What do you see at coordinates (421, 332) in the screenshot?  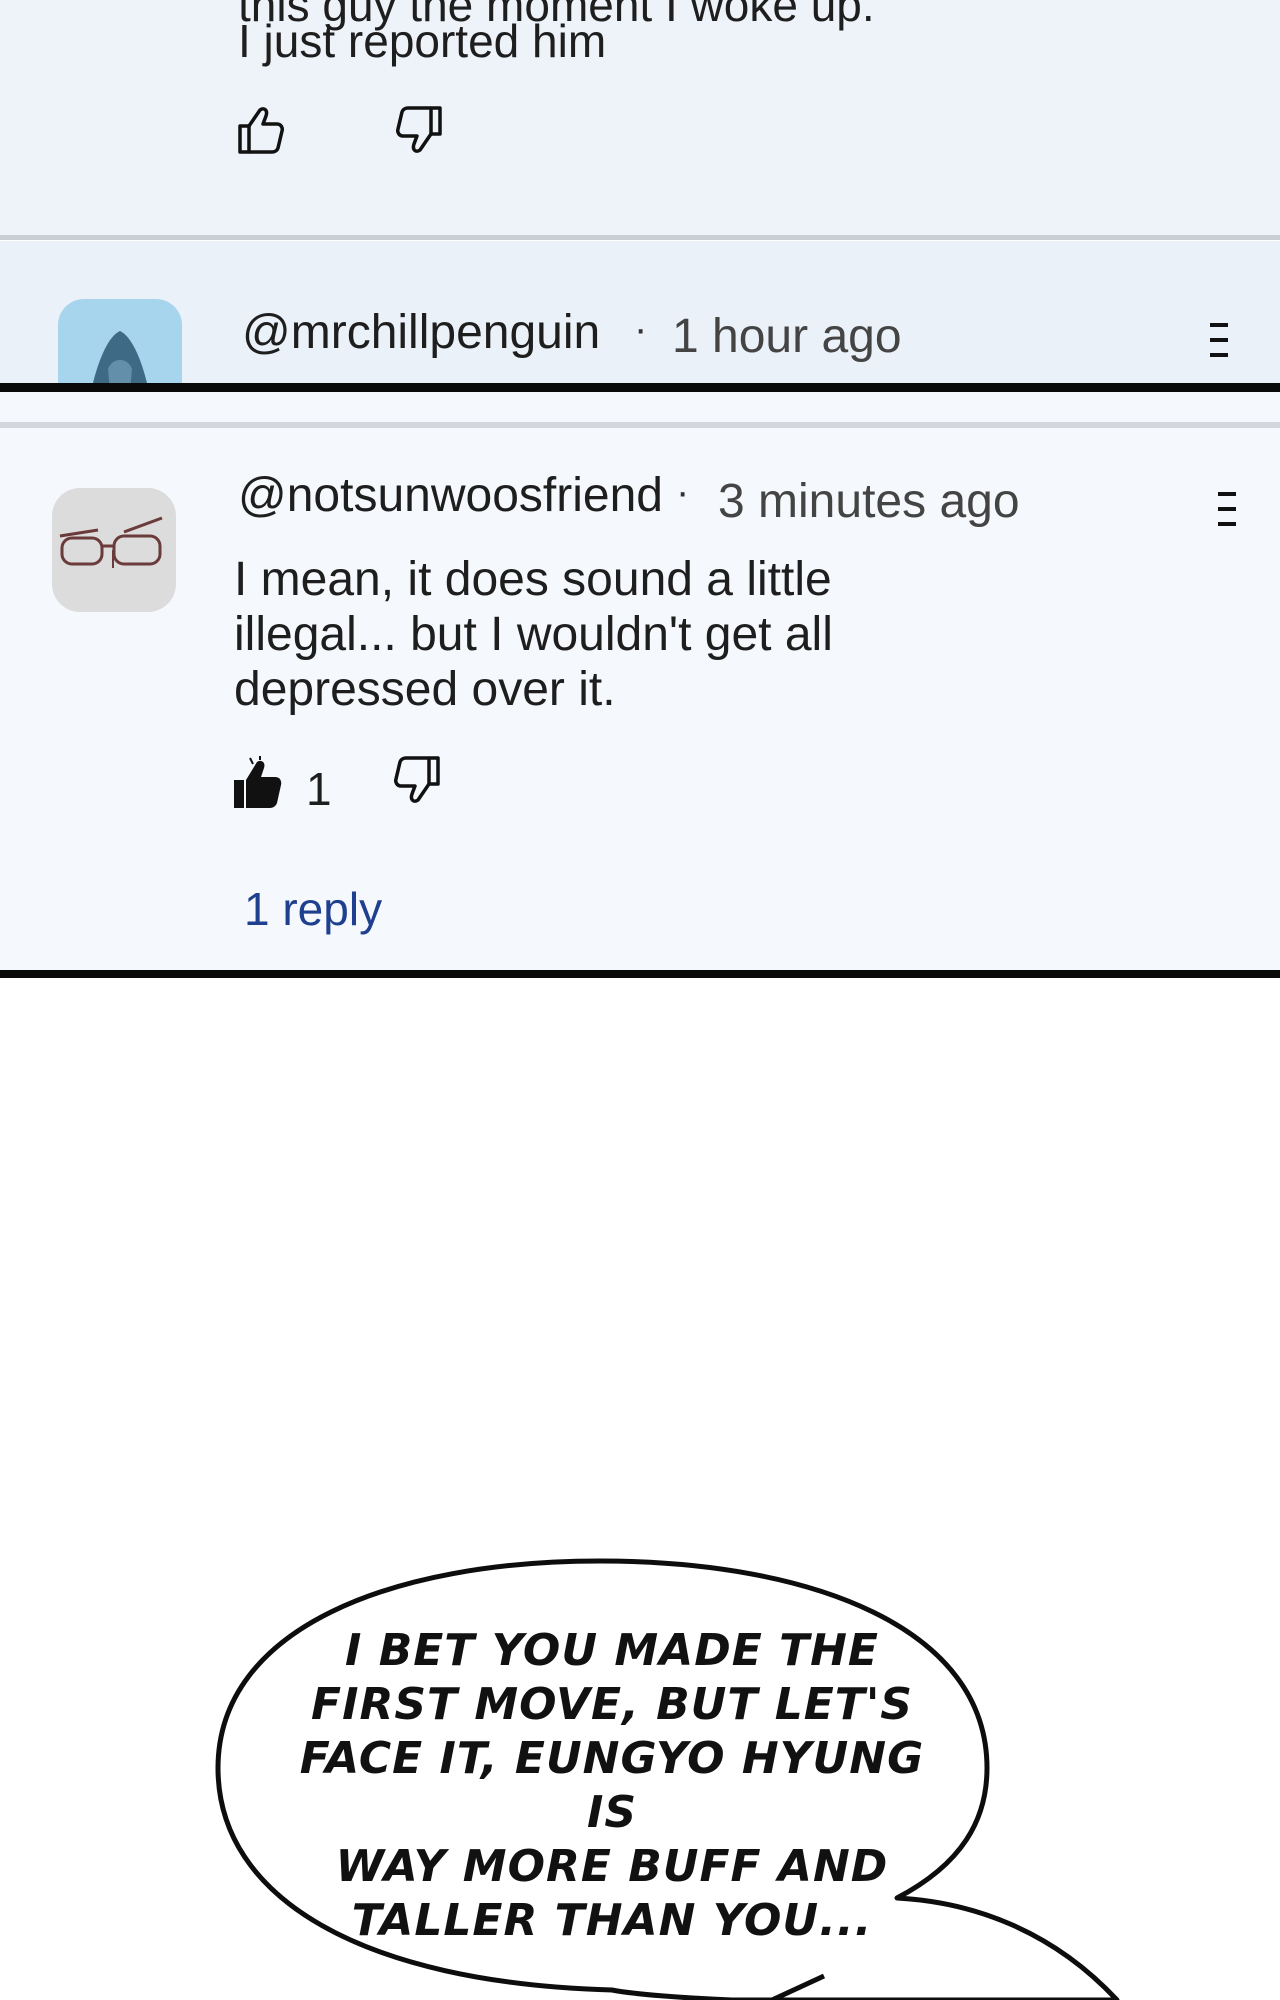 I see `comment-author: @mrchillpenguin` at bounding box center [421, 332].